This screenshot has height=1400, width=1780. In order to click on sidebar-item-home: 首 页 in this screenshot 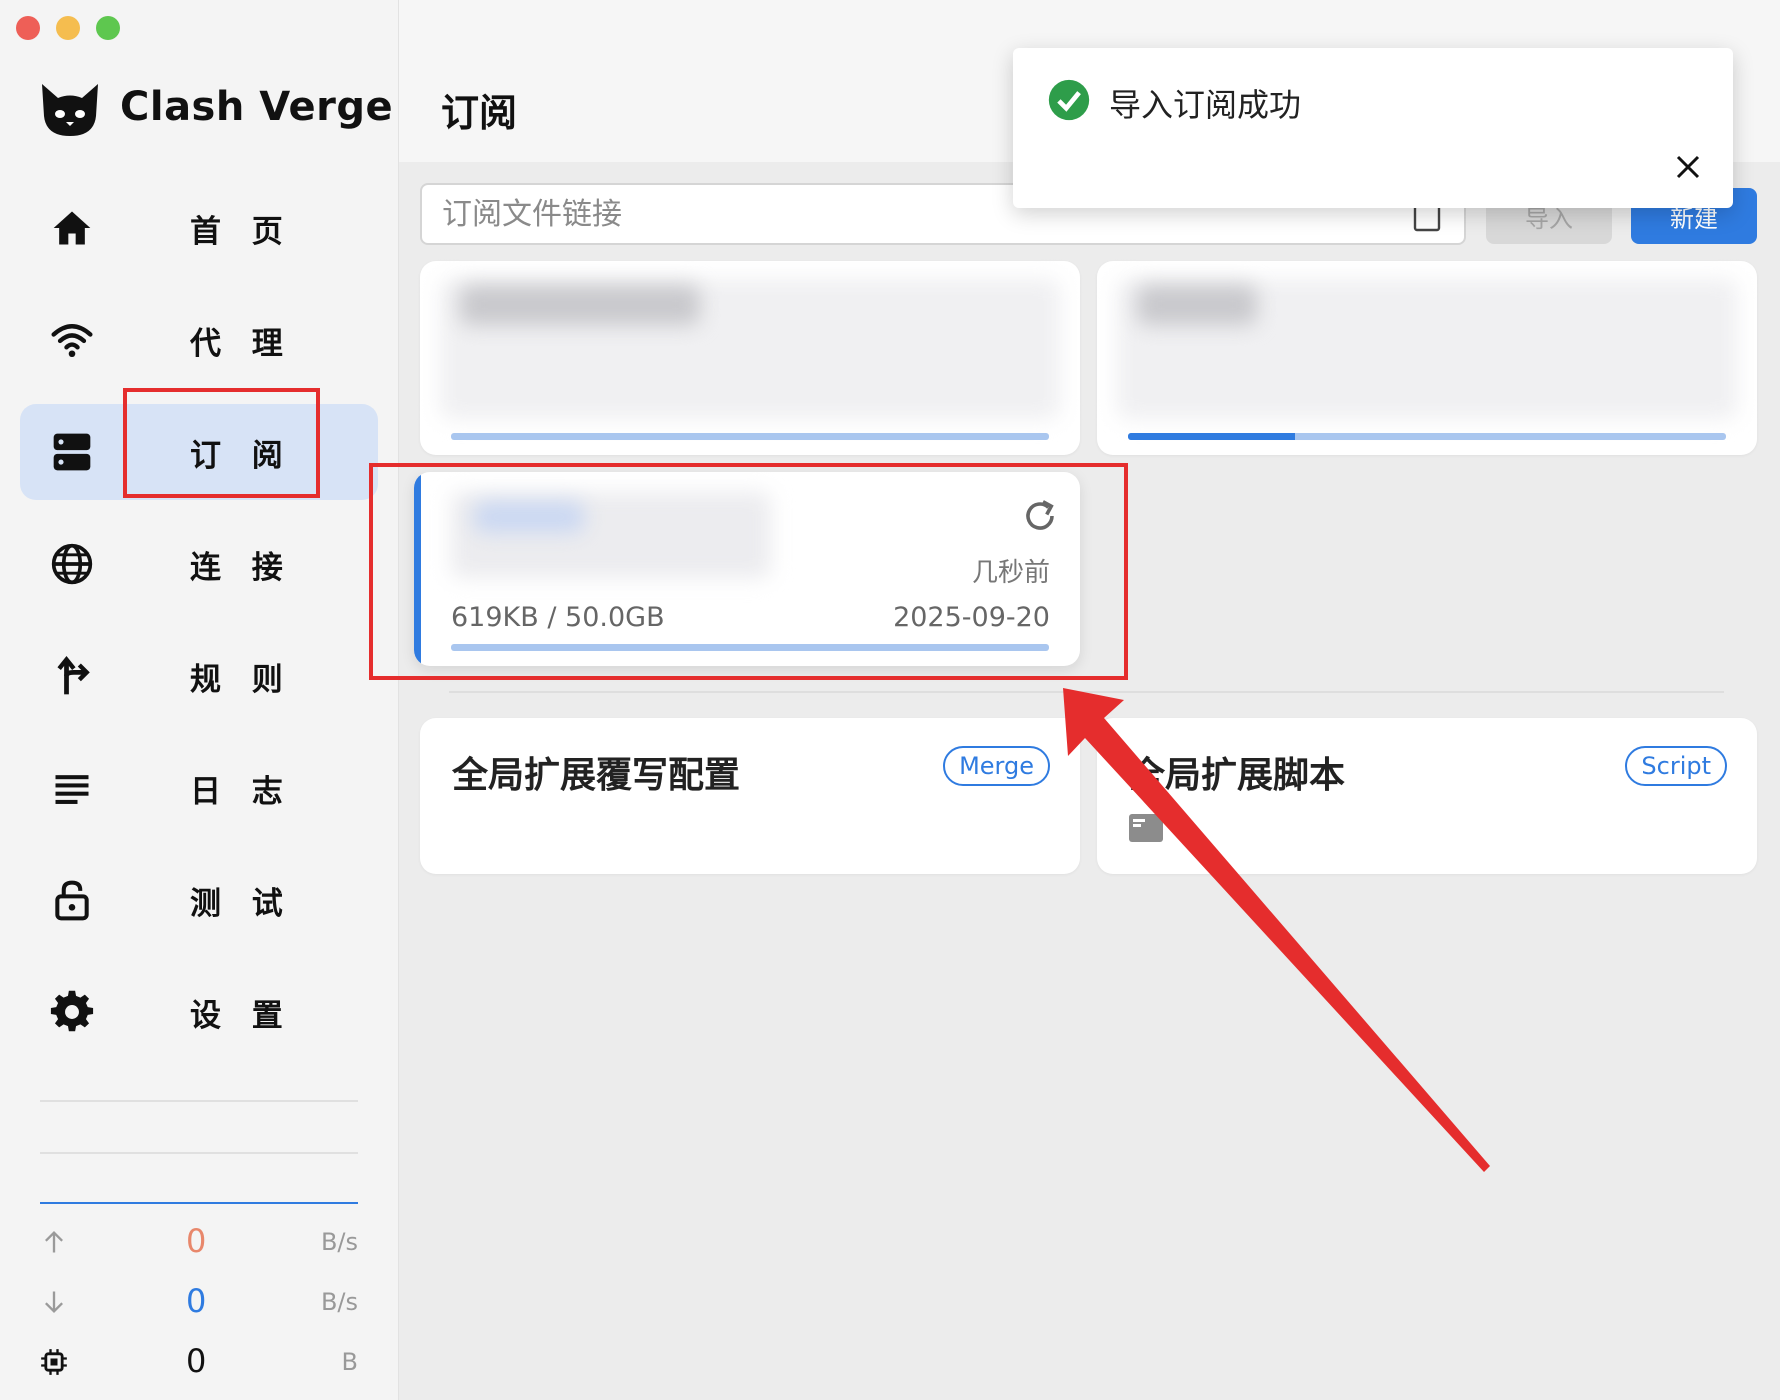, I will do `click(199, 228)`.